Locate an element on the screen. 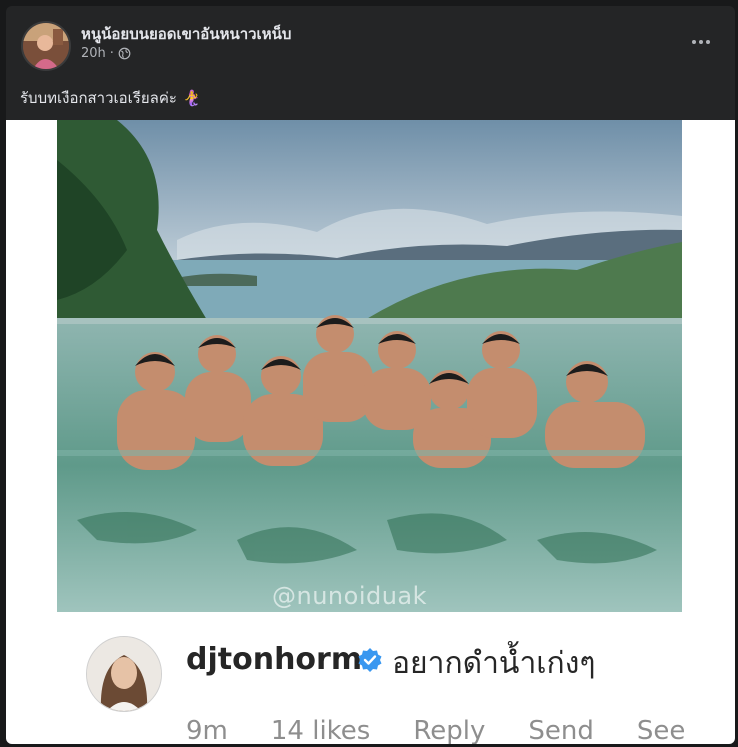 This screenshot has width=738, height=747. commenter-username: djtonhorm is located at coordinates (274, 659).